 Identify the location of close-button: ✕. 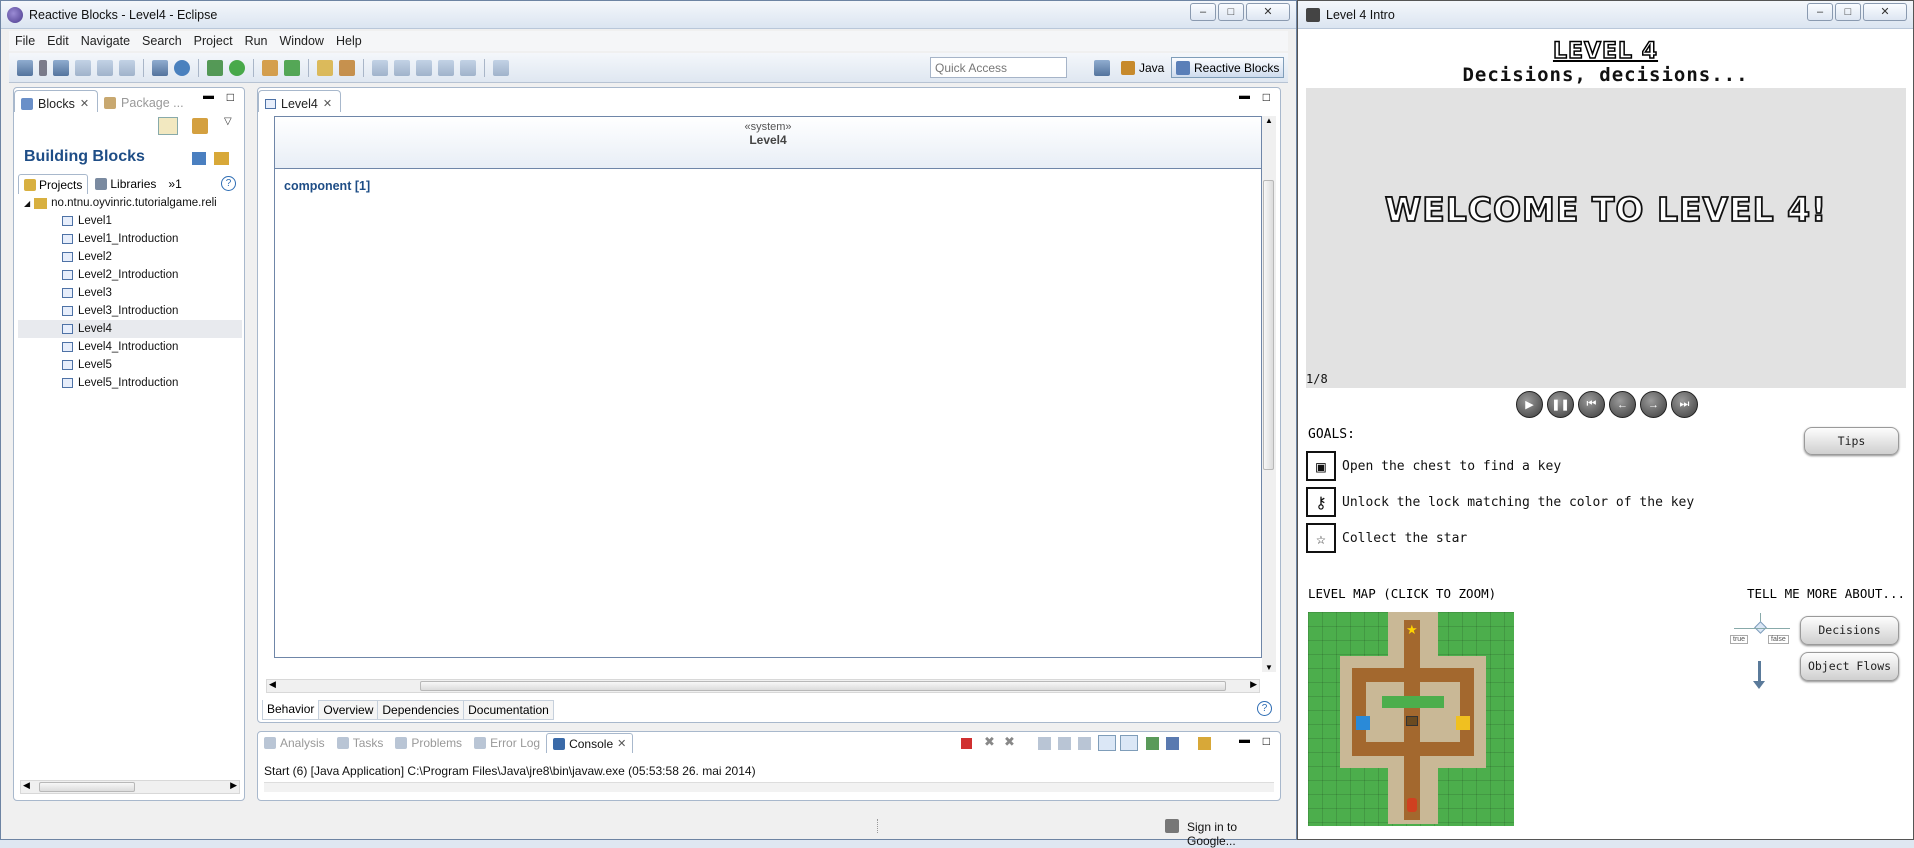
(1268, 12).